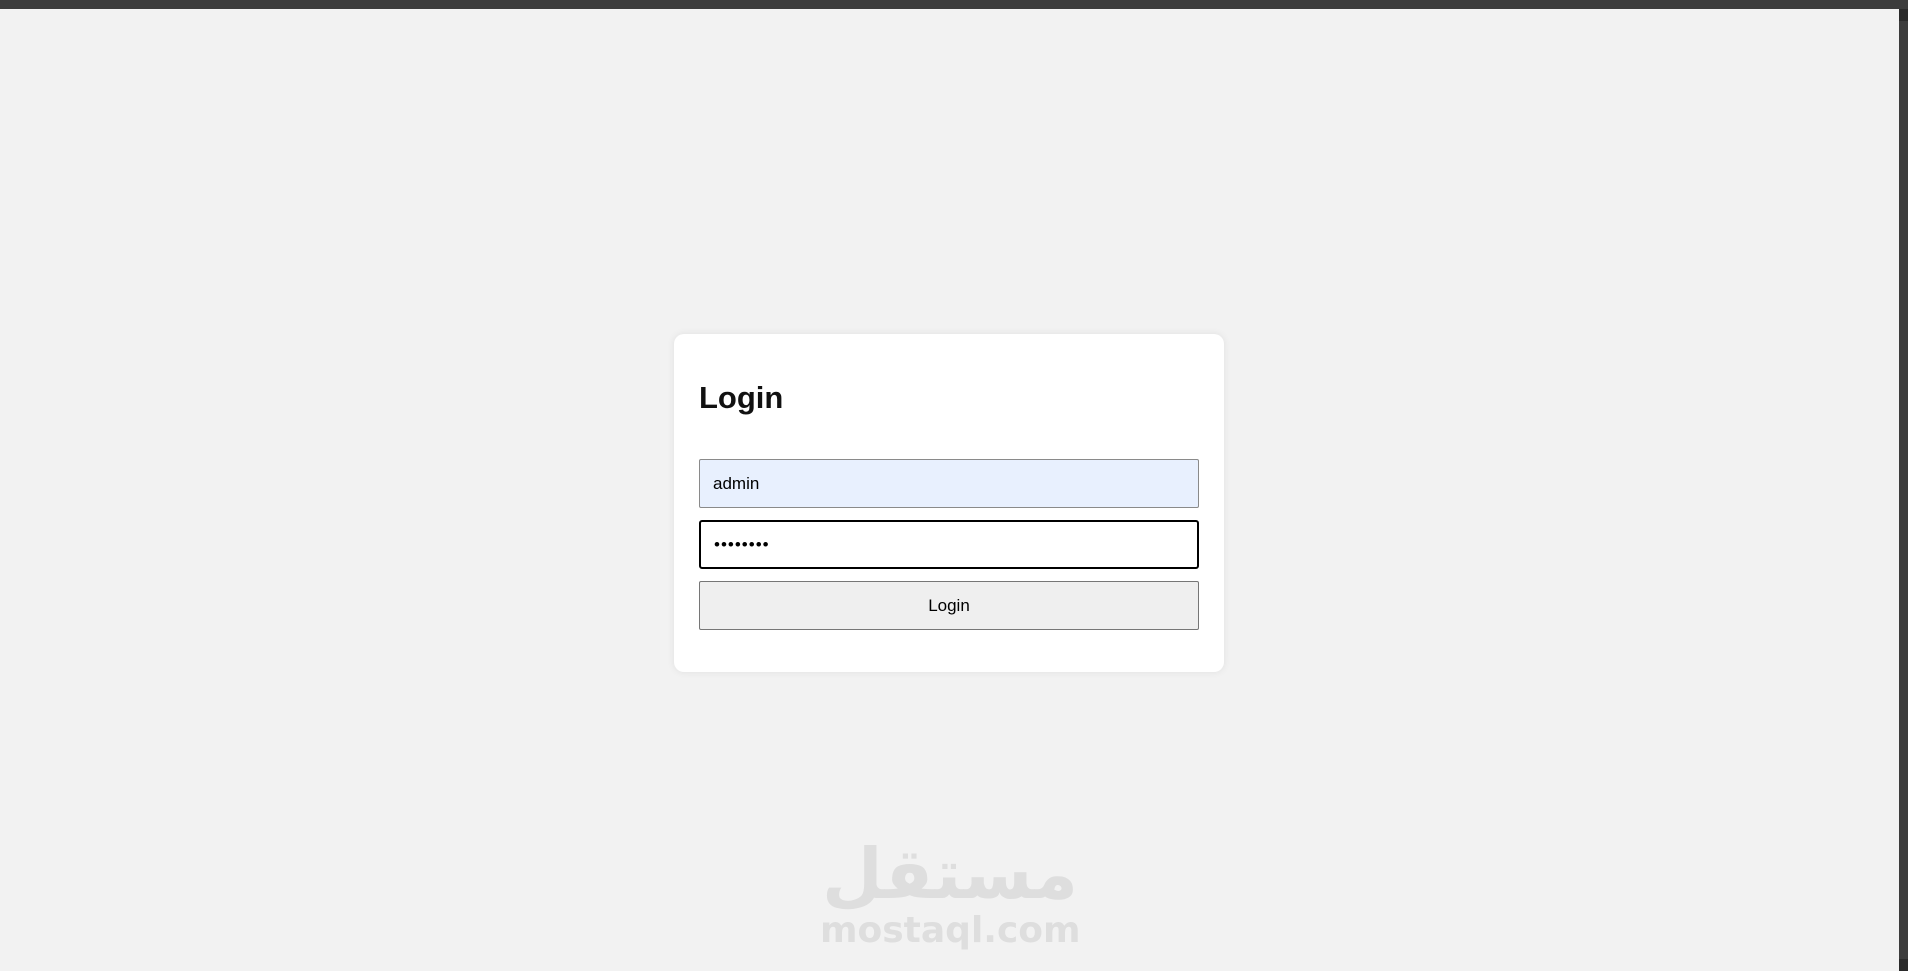 The height and width of the screenshot is (971, 1908). What do you see at coordinates (1903, 15) in the screenshot?
I see `scroll-up-arrow-icon` at bounding box center [1903, 15].